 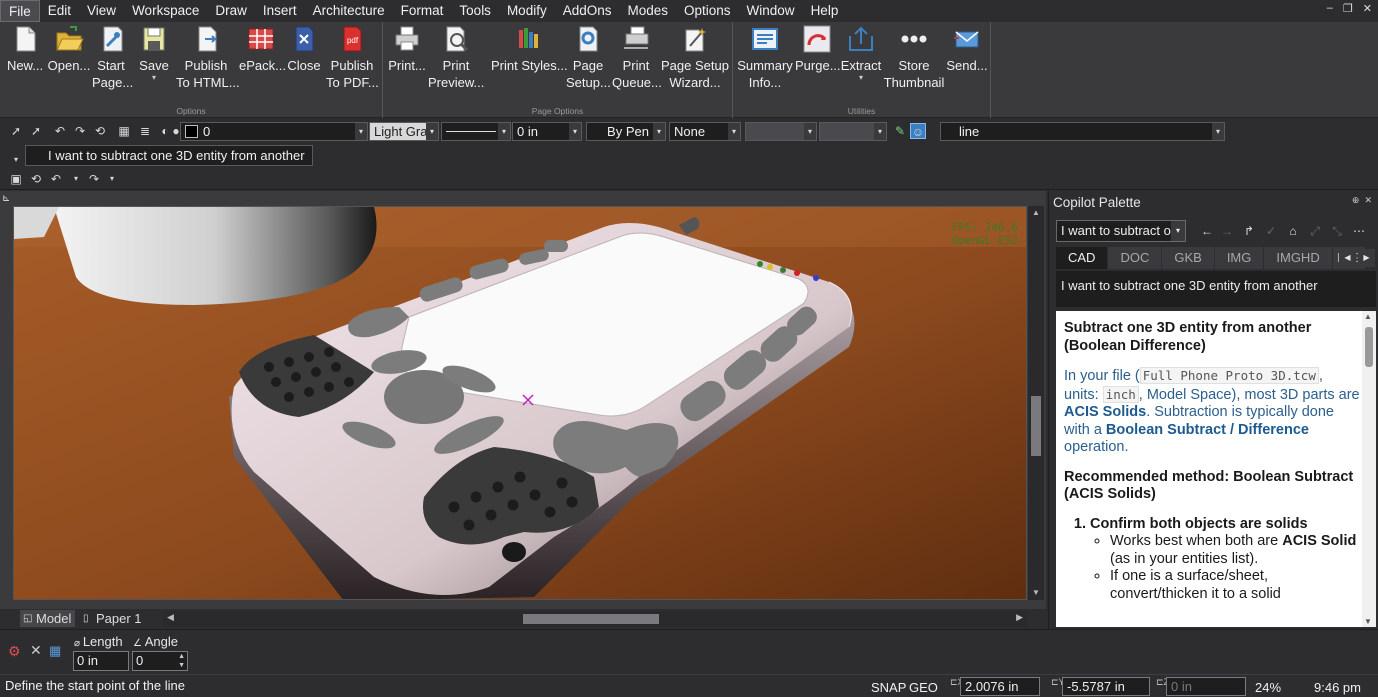 I want to click on menu-addons: AddOns, so click(x=587, y=11).